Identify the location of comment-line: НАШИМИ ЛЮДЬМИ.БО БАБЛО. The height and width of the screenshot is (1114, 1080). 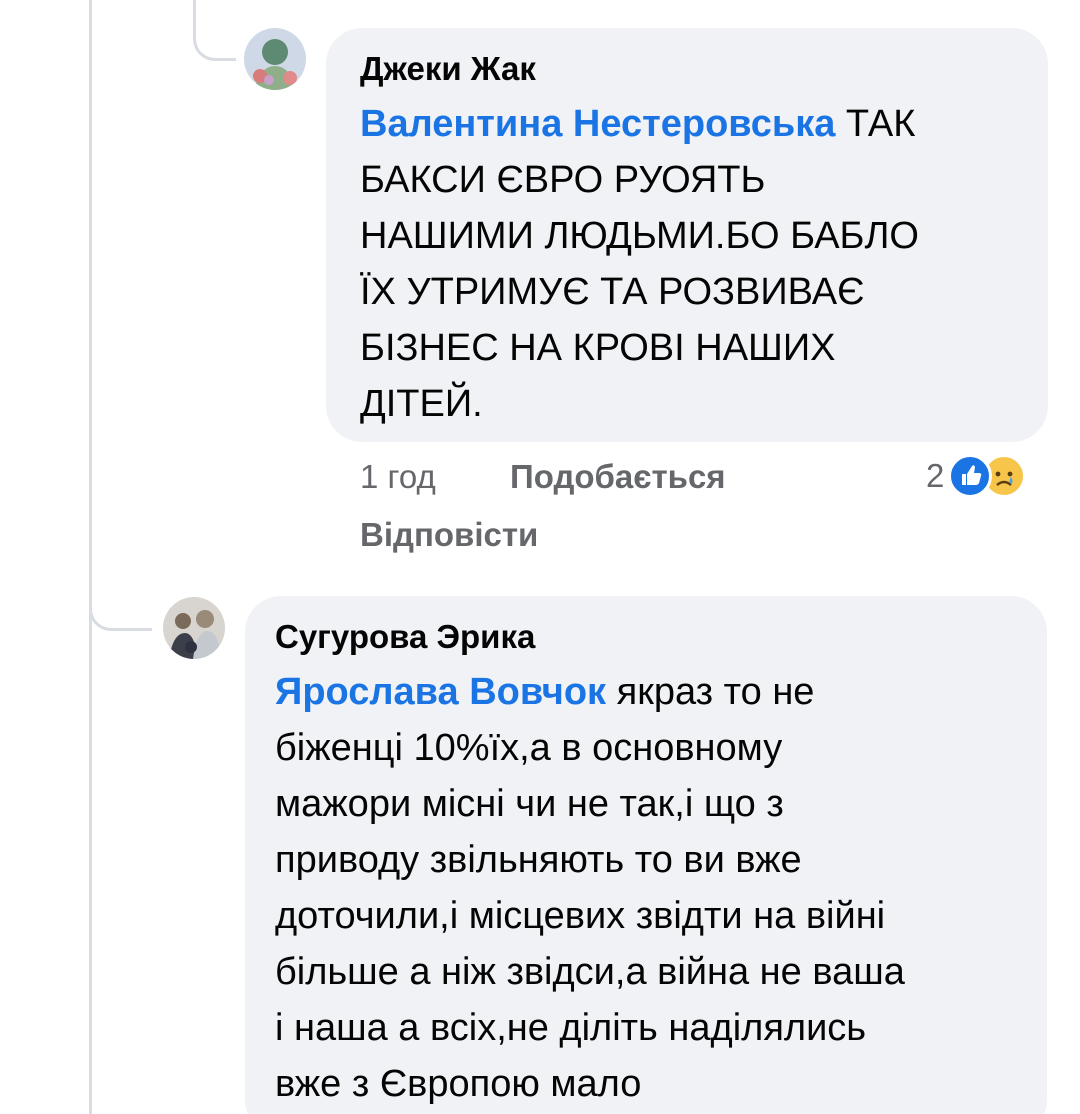
(639, 236).